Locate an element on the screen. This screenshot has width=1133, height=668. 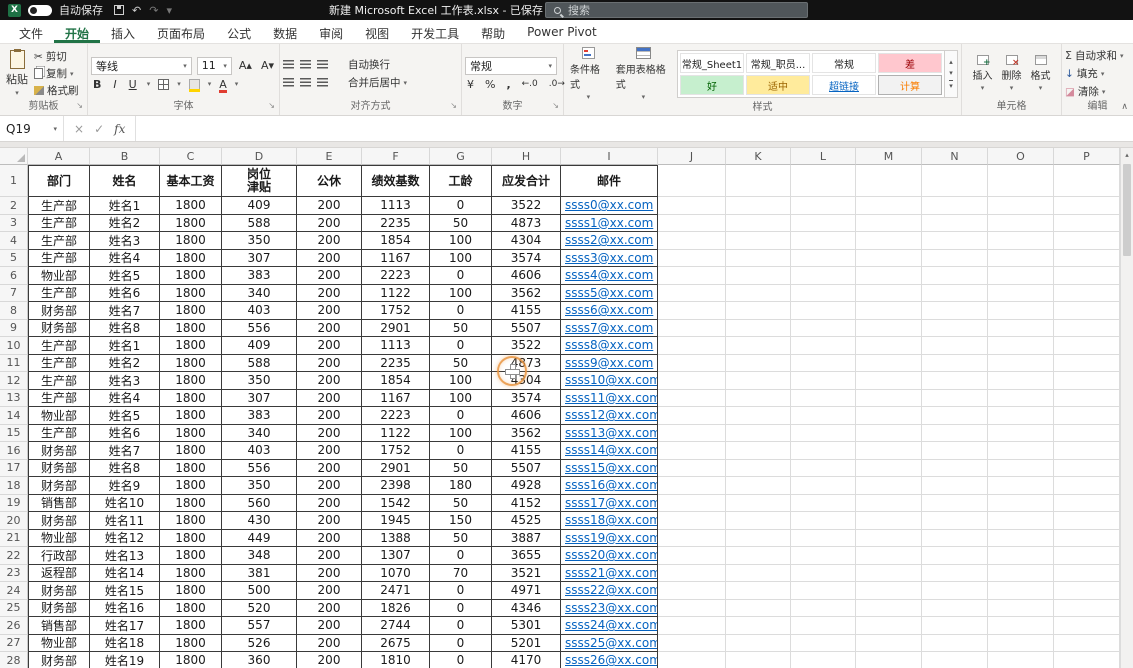
row-header-16: 16 is located at coordinates (14, 451).